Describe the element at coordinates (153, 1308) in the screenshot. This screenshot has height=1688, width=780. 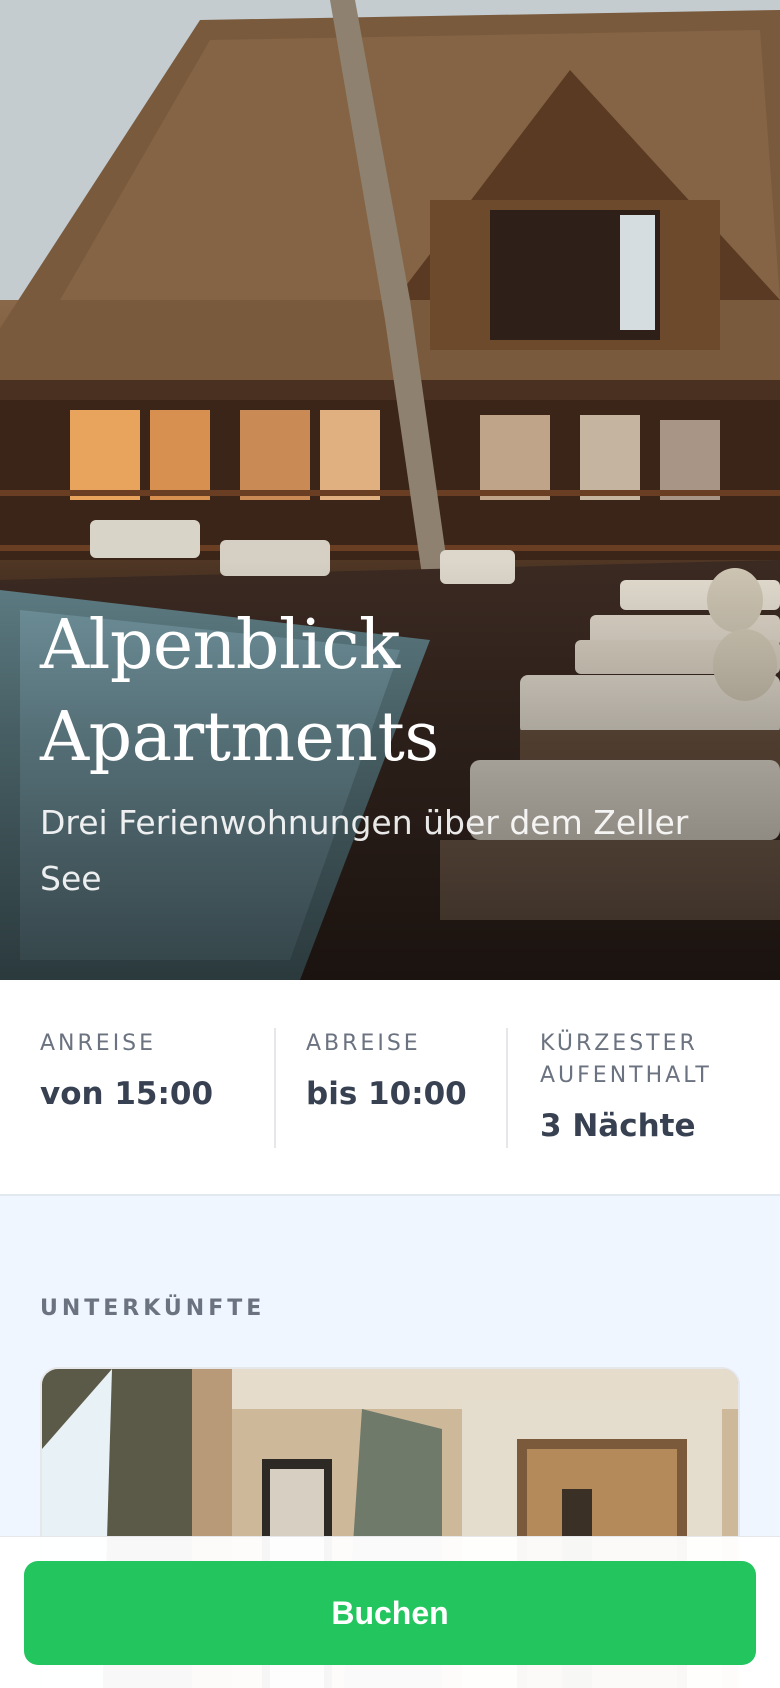
I see `accommodations-heading: UNTERKÜNFTE` at that location.